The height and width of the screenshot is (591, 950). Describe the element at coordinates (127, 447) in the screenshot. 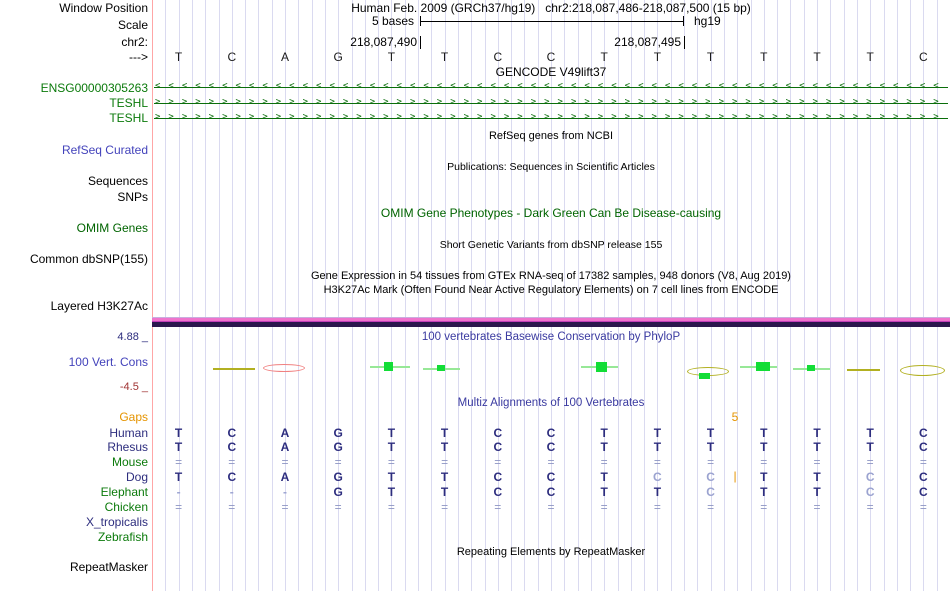

I see `track-label-rhesus: Rhesus` at that location.